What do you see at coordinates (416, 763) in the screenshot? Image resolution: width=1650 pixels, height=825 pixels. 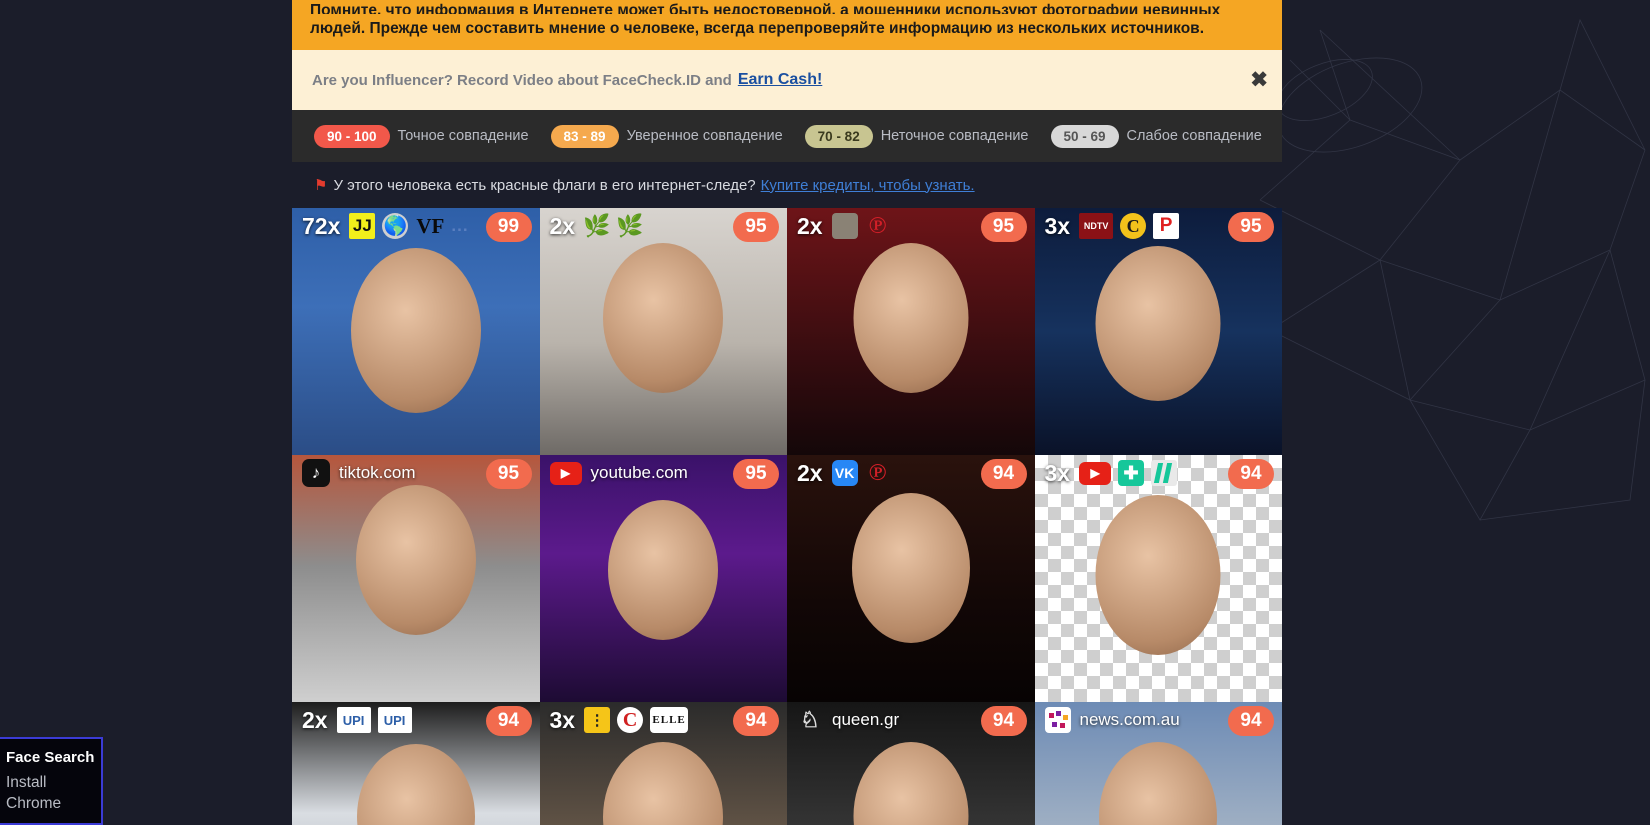 I see `result-card: 2x UPI UPI 94` at bounding box center [416, 763].